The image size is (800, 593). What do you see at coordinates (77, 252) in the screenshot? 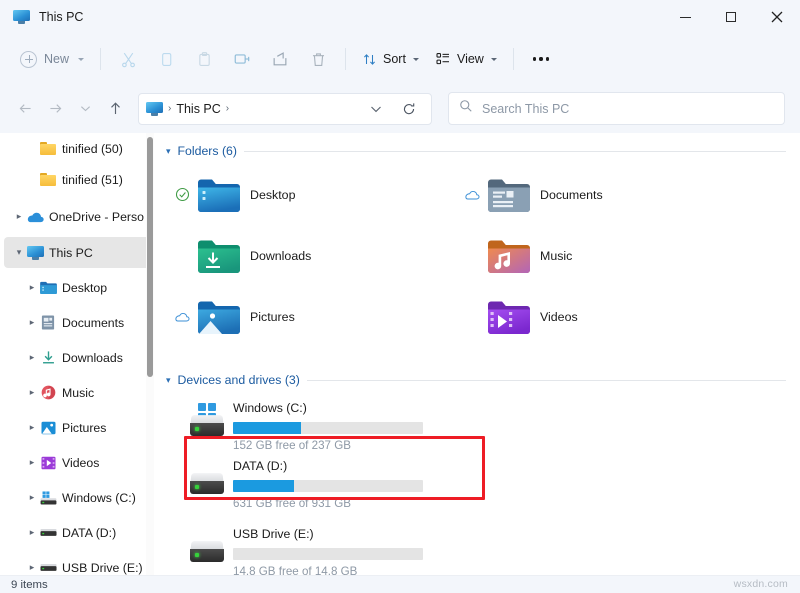
I see `sidebar-item-this-pc: ▾ This PC` at bounding box center [77, 252].